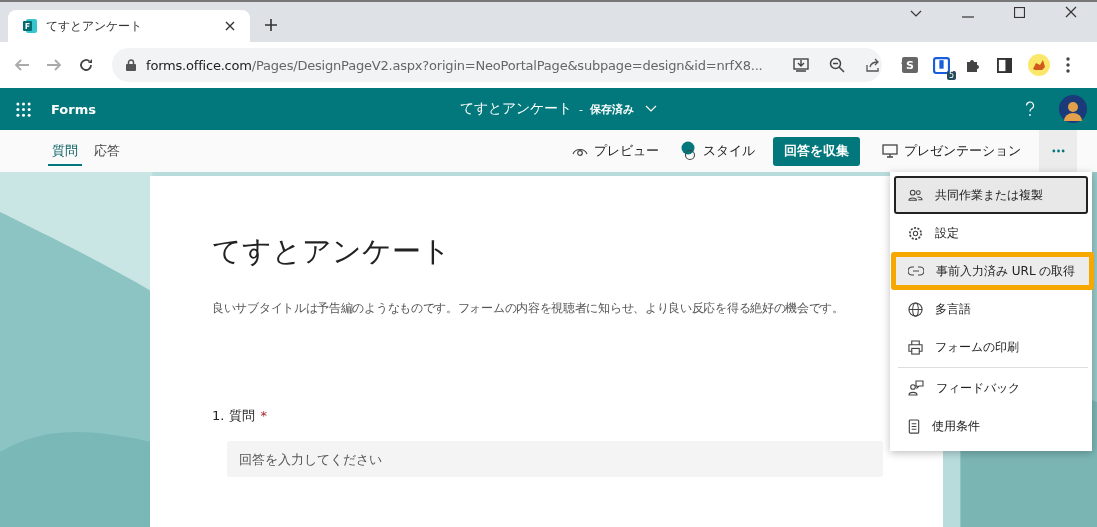  I want to click on save-status: 保存済み, so click(612, 109).